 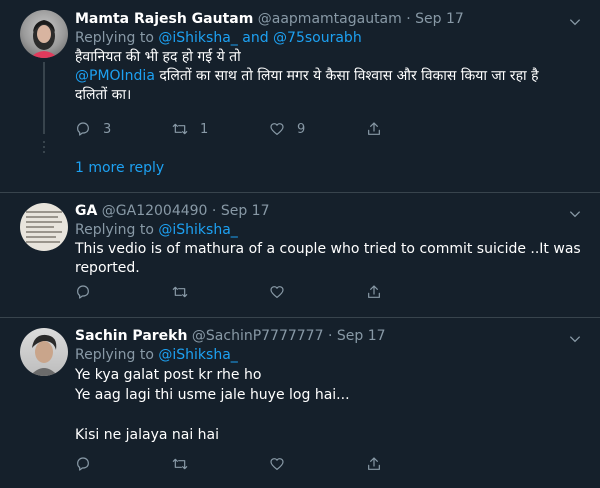 What do you see at coordinates (107, 268) in the screenshot?
I see `tweet-line: reported.` at bounding box center [107, 268].